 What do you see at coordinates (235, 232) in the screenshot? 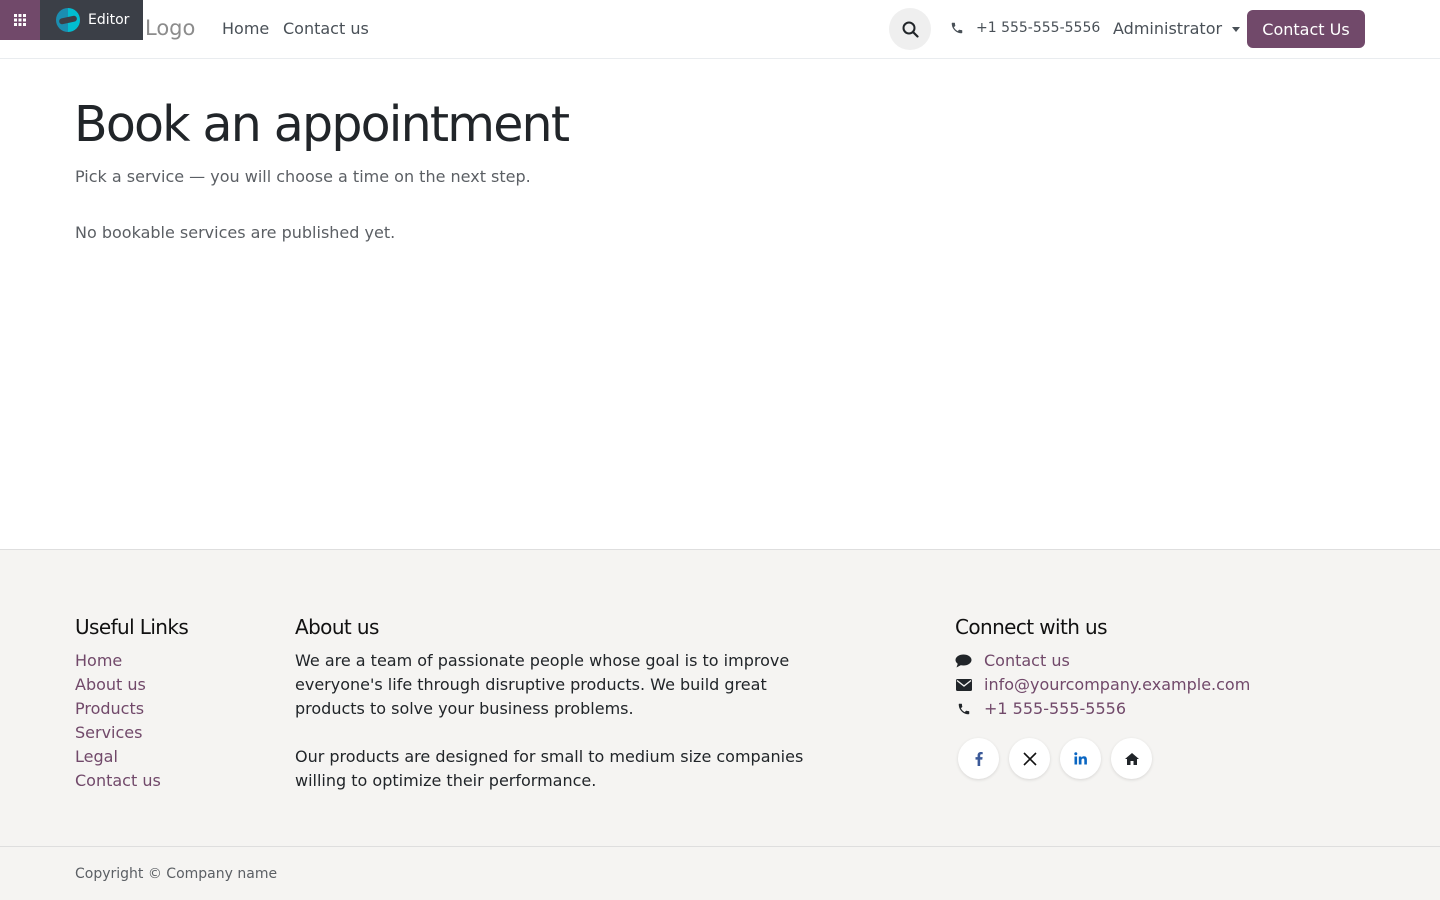
I see `empty-state-message: No bookable services are published yet.` at bounding box center [235, 232].